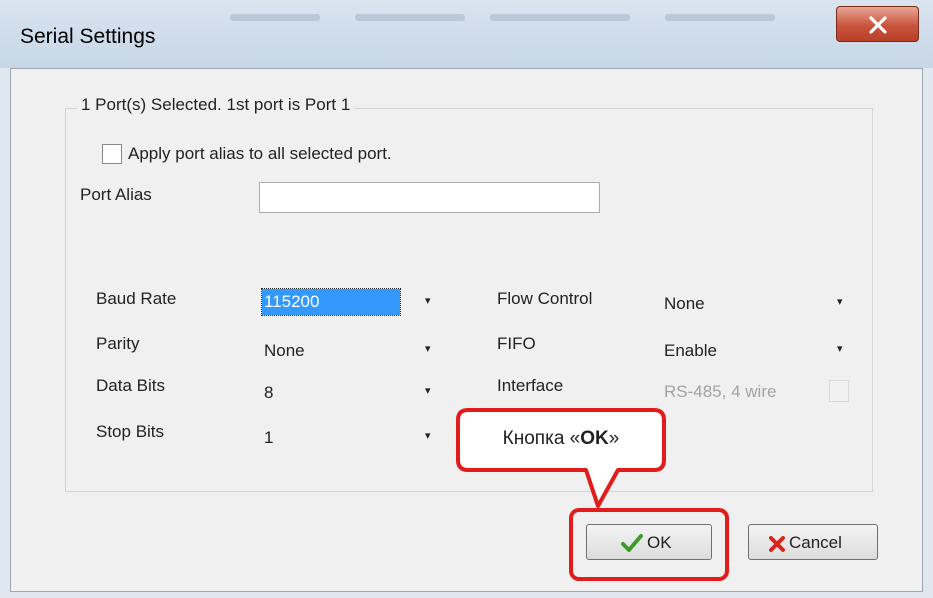 The width and height of the screenshot is (933, 598). Describe the element at coordinates (690, 350) in the screenshot. I see `fifo-value: Enable` at that location.